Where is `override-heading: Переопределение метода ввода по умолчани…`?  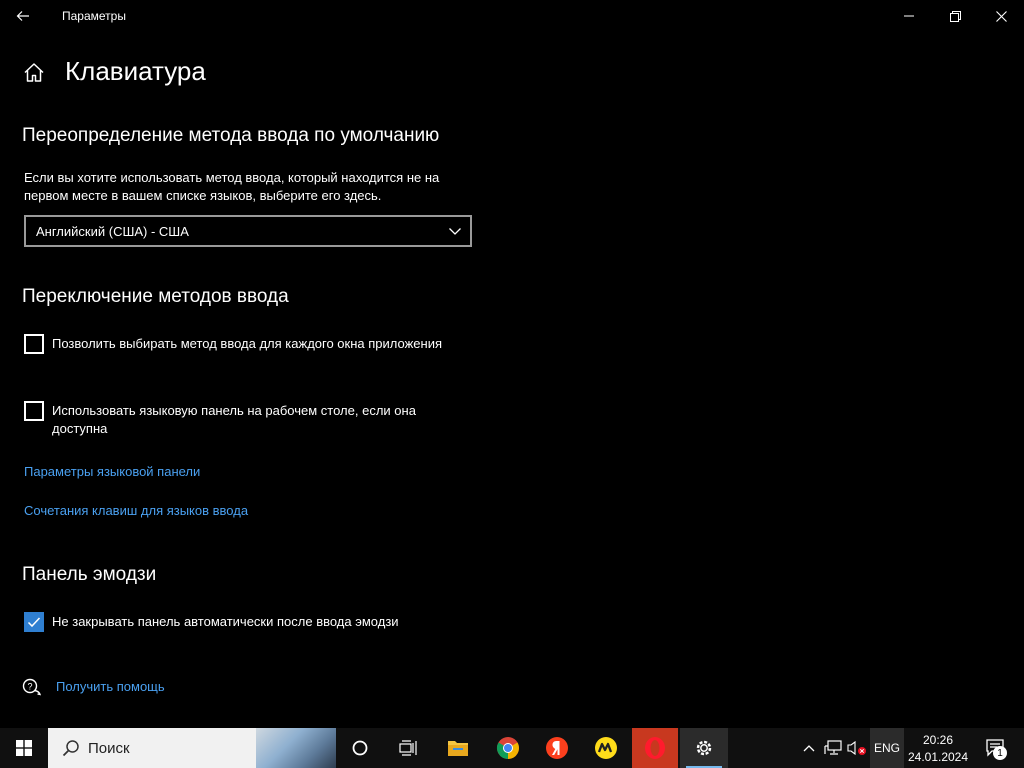 override-heading: Переопределение метода ввода по умолчани… is located at coordinates (231, 135).